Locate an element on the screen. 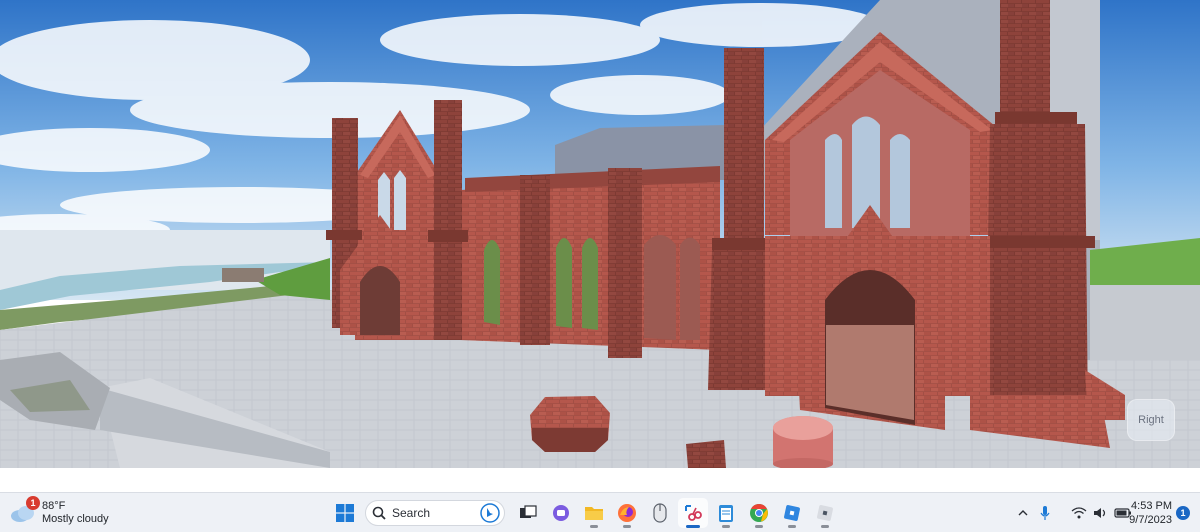  system-tray is located at coordinates (1073, 513).